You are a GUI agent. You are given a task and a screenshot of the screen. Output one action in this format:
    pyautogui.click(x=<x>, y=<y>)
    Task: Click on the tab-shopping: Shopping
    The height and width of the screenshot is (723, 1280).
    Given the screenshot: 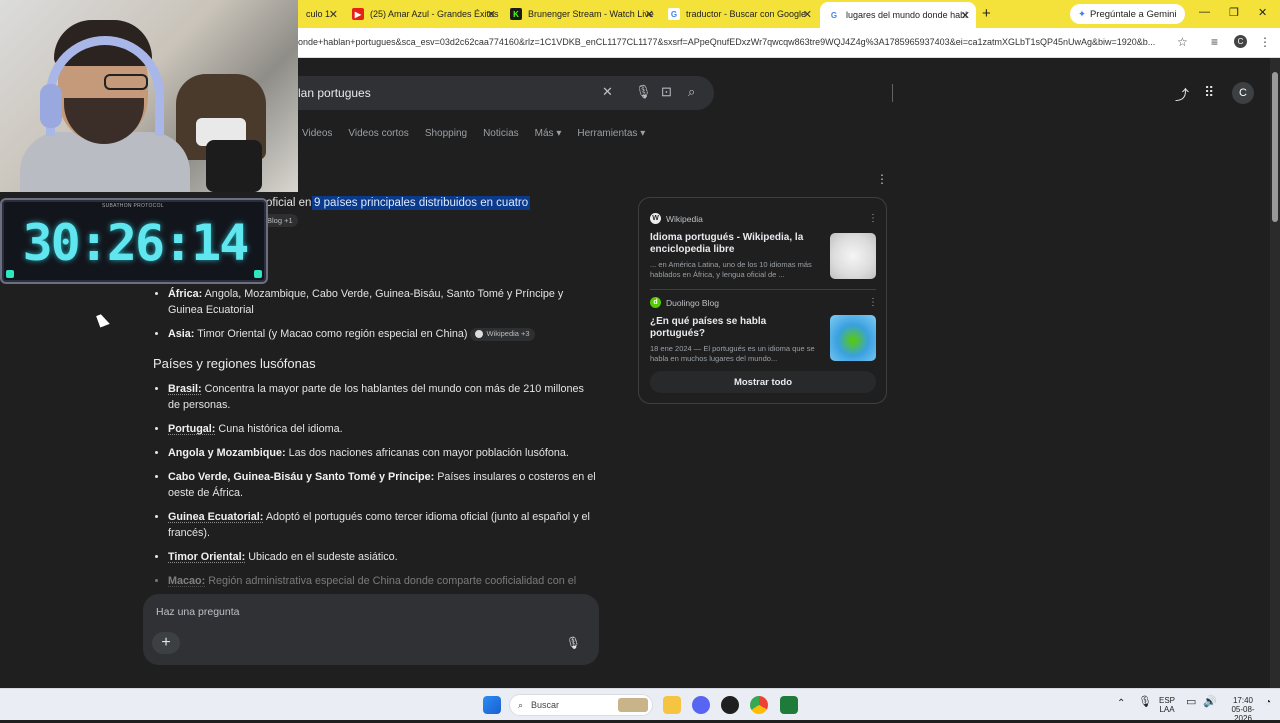 What is the action you would take?
    pyautogui.click(x=446, y=133)
    